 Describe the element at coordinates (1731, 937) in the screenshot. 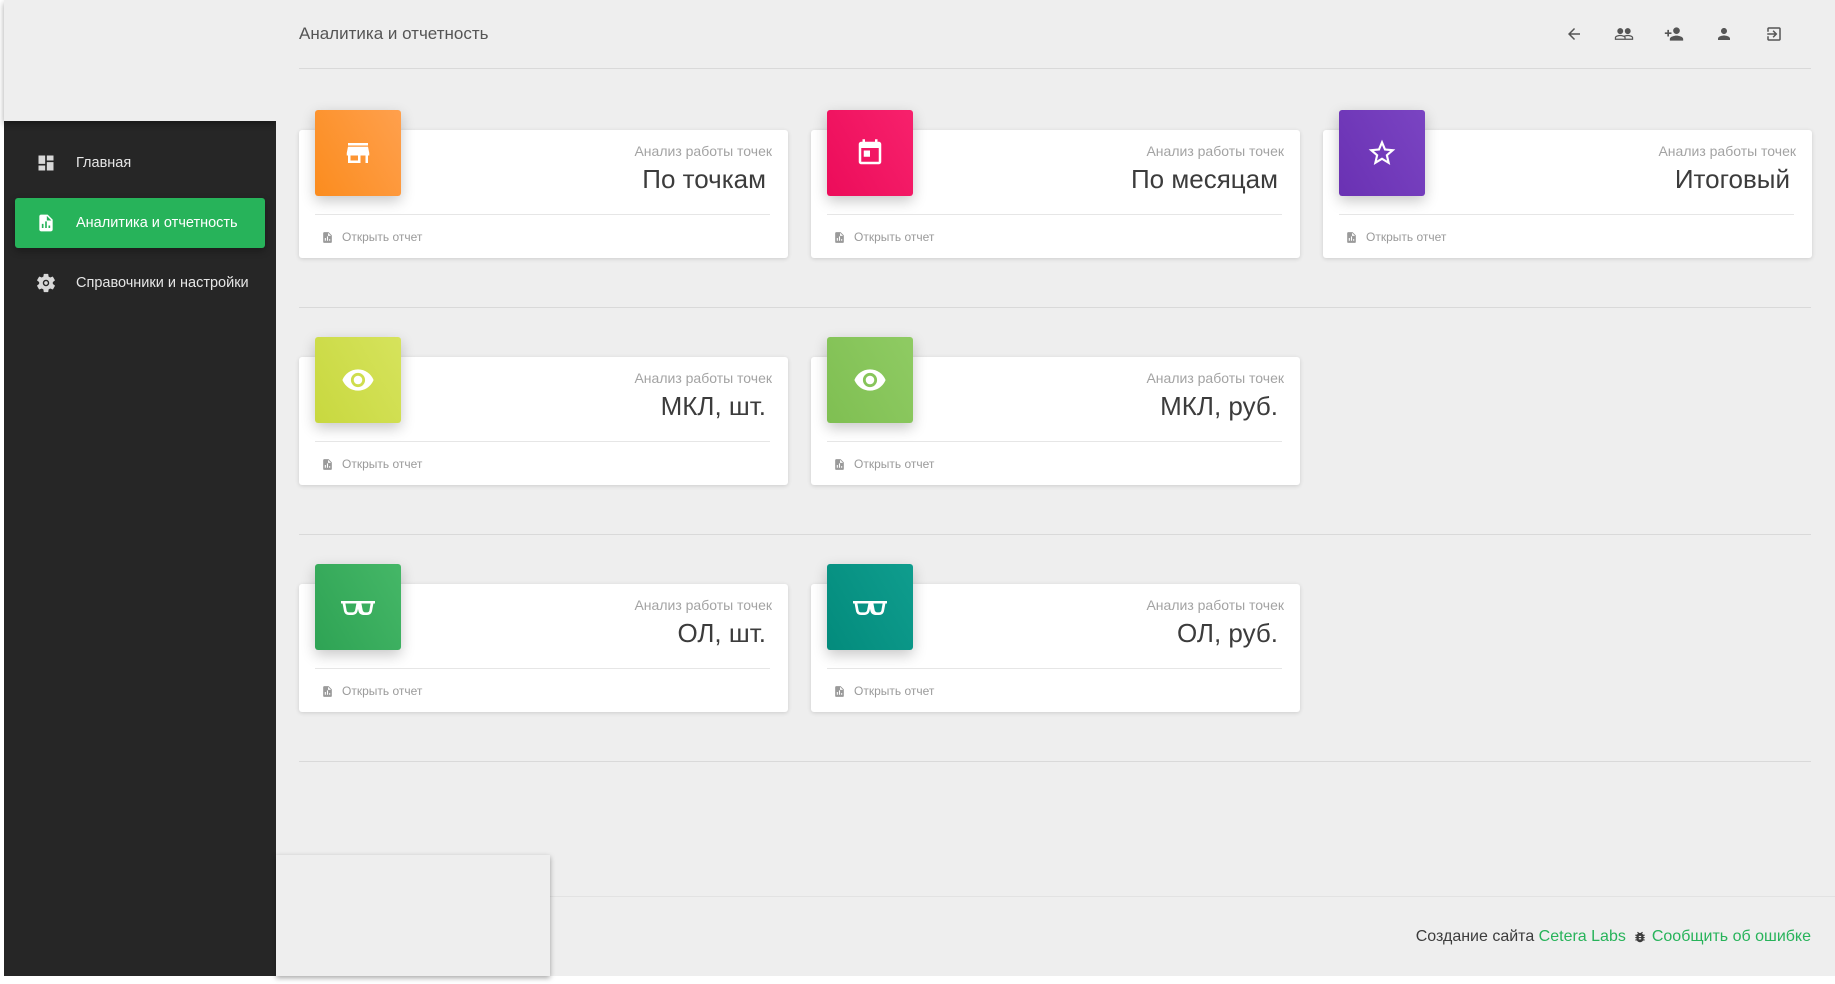

I see `report-error-link: Сообщить об ошибке` at that location.